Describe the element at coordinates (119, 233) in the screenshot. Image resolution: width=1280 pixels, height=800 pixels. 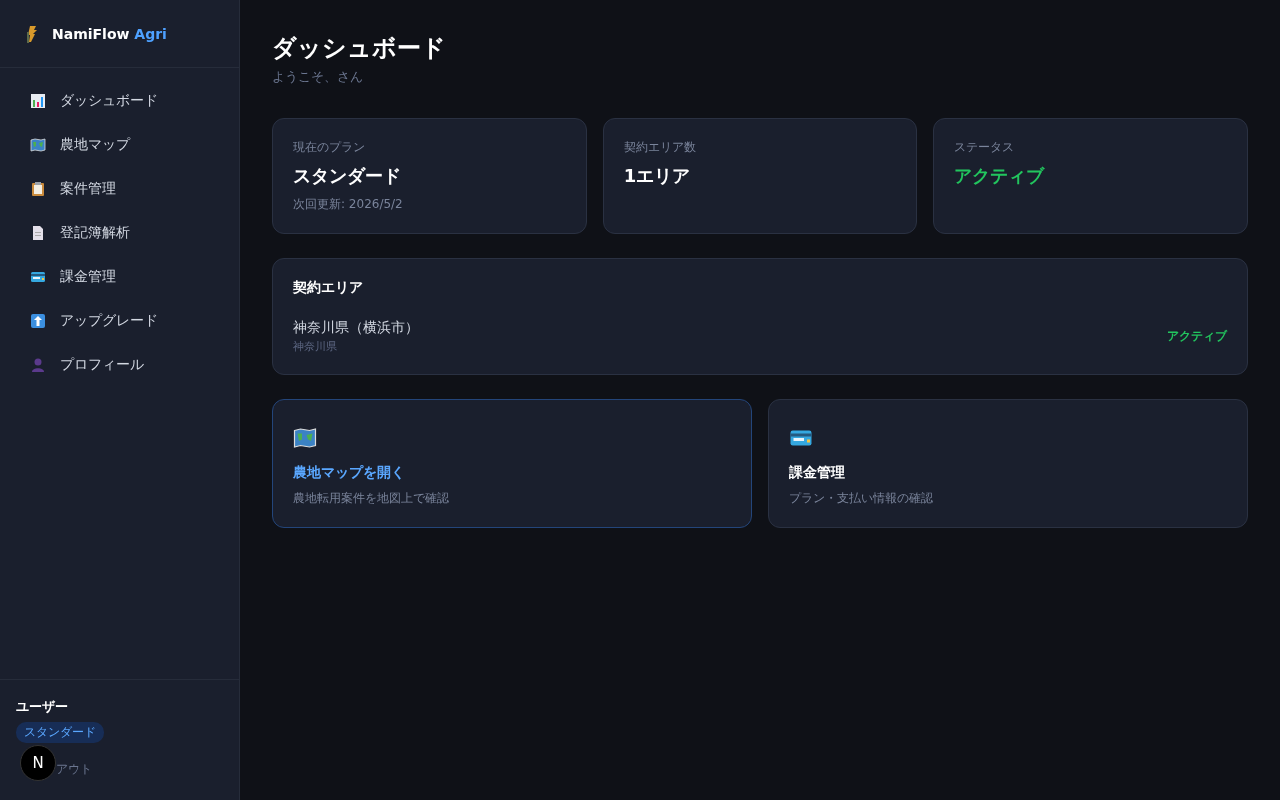
I see `nav-item: 登記簿解析` at that location.